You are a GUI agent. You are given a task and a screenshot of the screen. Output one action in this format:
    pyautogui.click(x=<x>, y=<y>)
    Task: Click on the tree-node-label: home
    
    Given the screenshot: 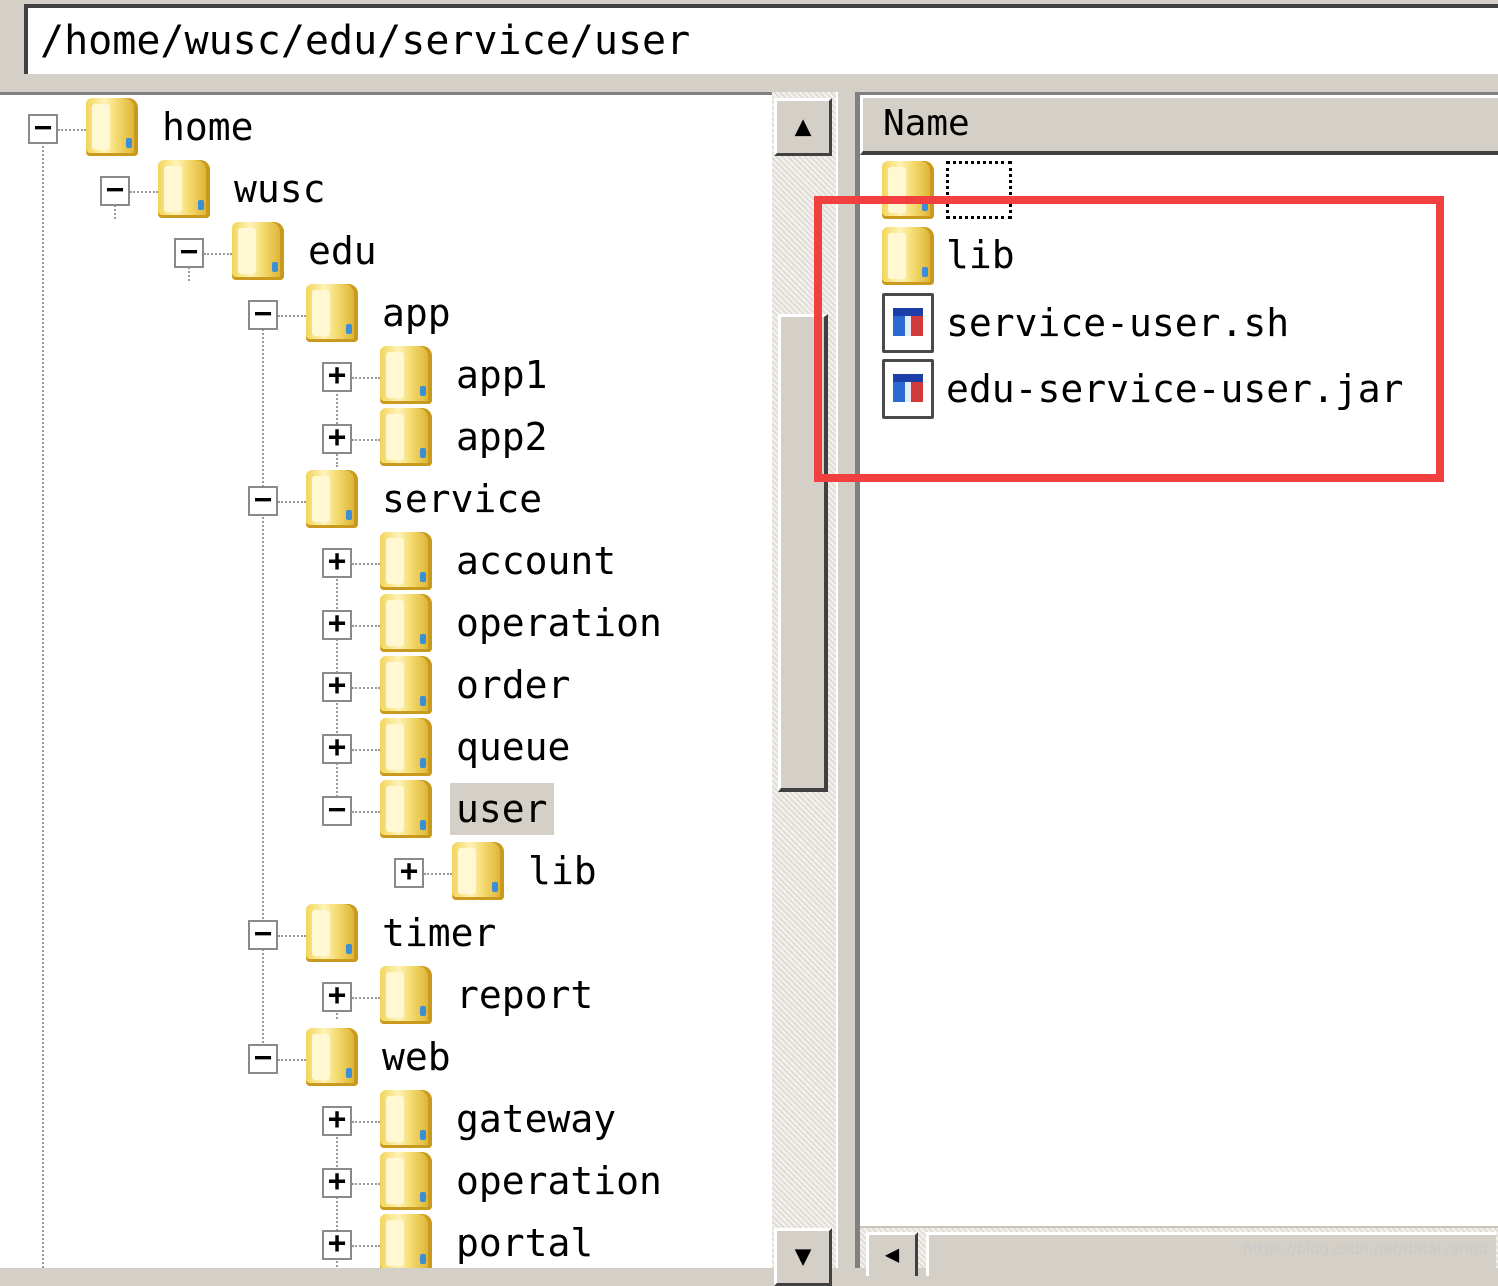 What is the action you would take?
    pyautogui.click(x=208, y=127)
    